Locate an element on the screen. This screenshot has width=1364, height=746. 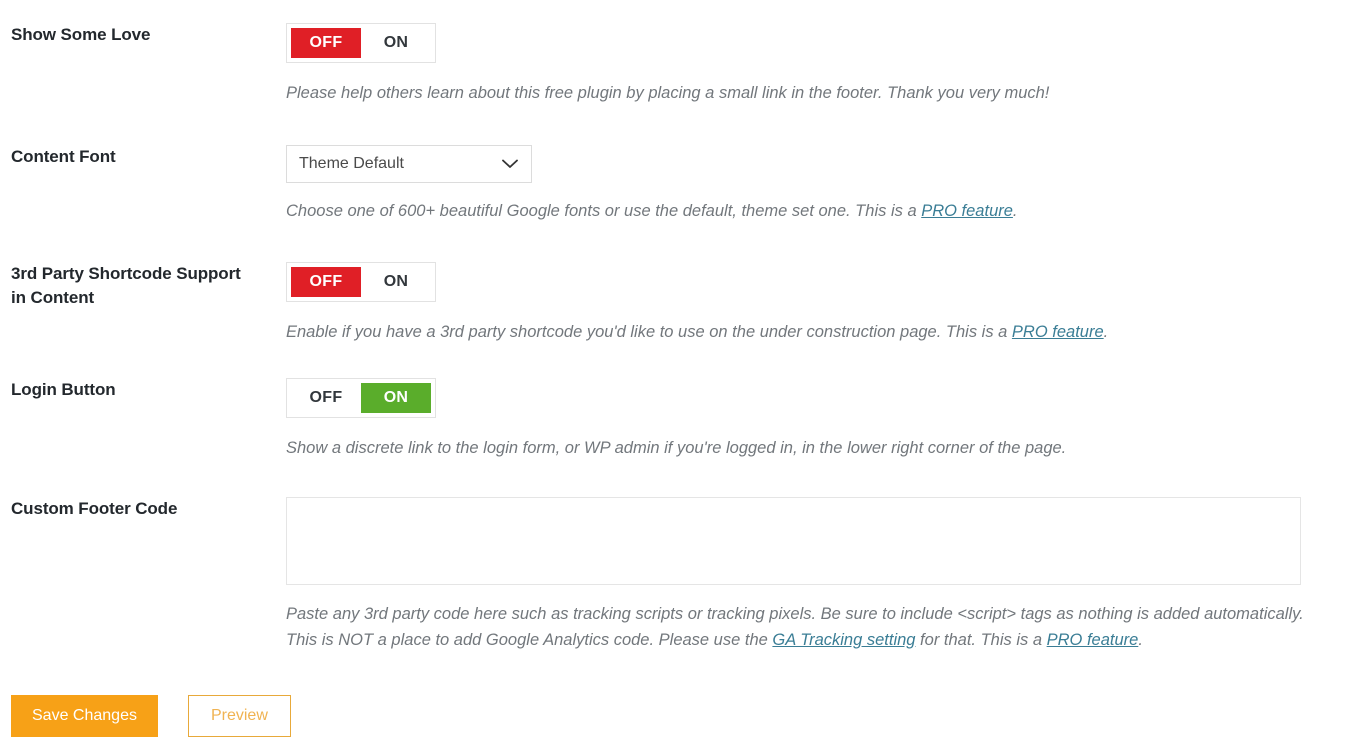
save-changes-button: Save Changes is located at coordinates (84, 716).